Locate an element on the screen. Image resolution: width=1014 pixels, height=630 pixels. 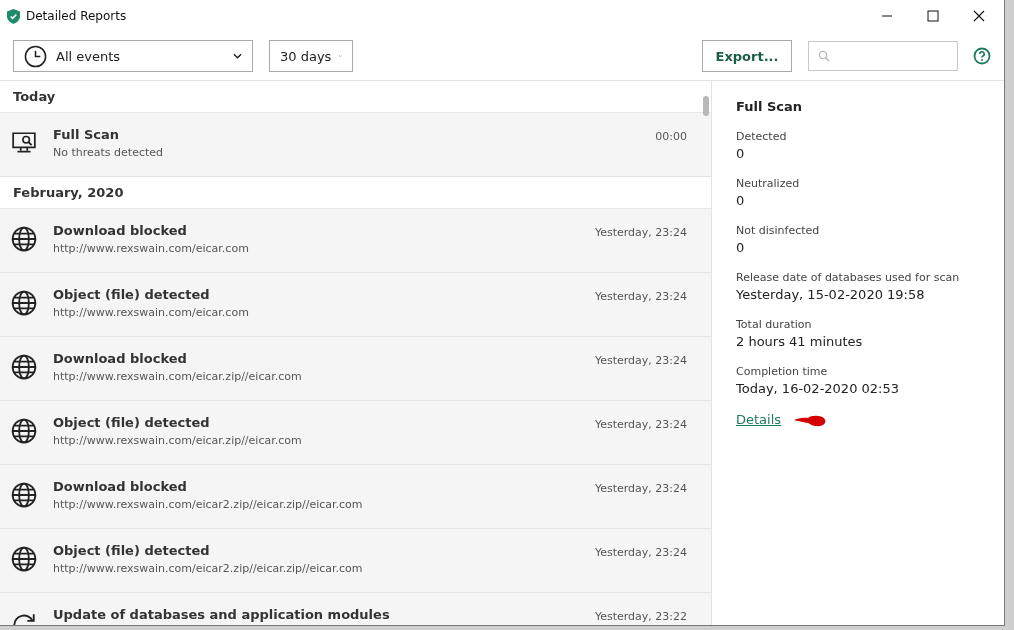
close-icon is located at coordinates (979, 16).